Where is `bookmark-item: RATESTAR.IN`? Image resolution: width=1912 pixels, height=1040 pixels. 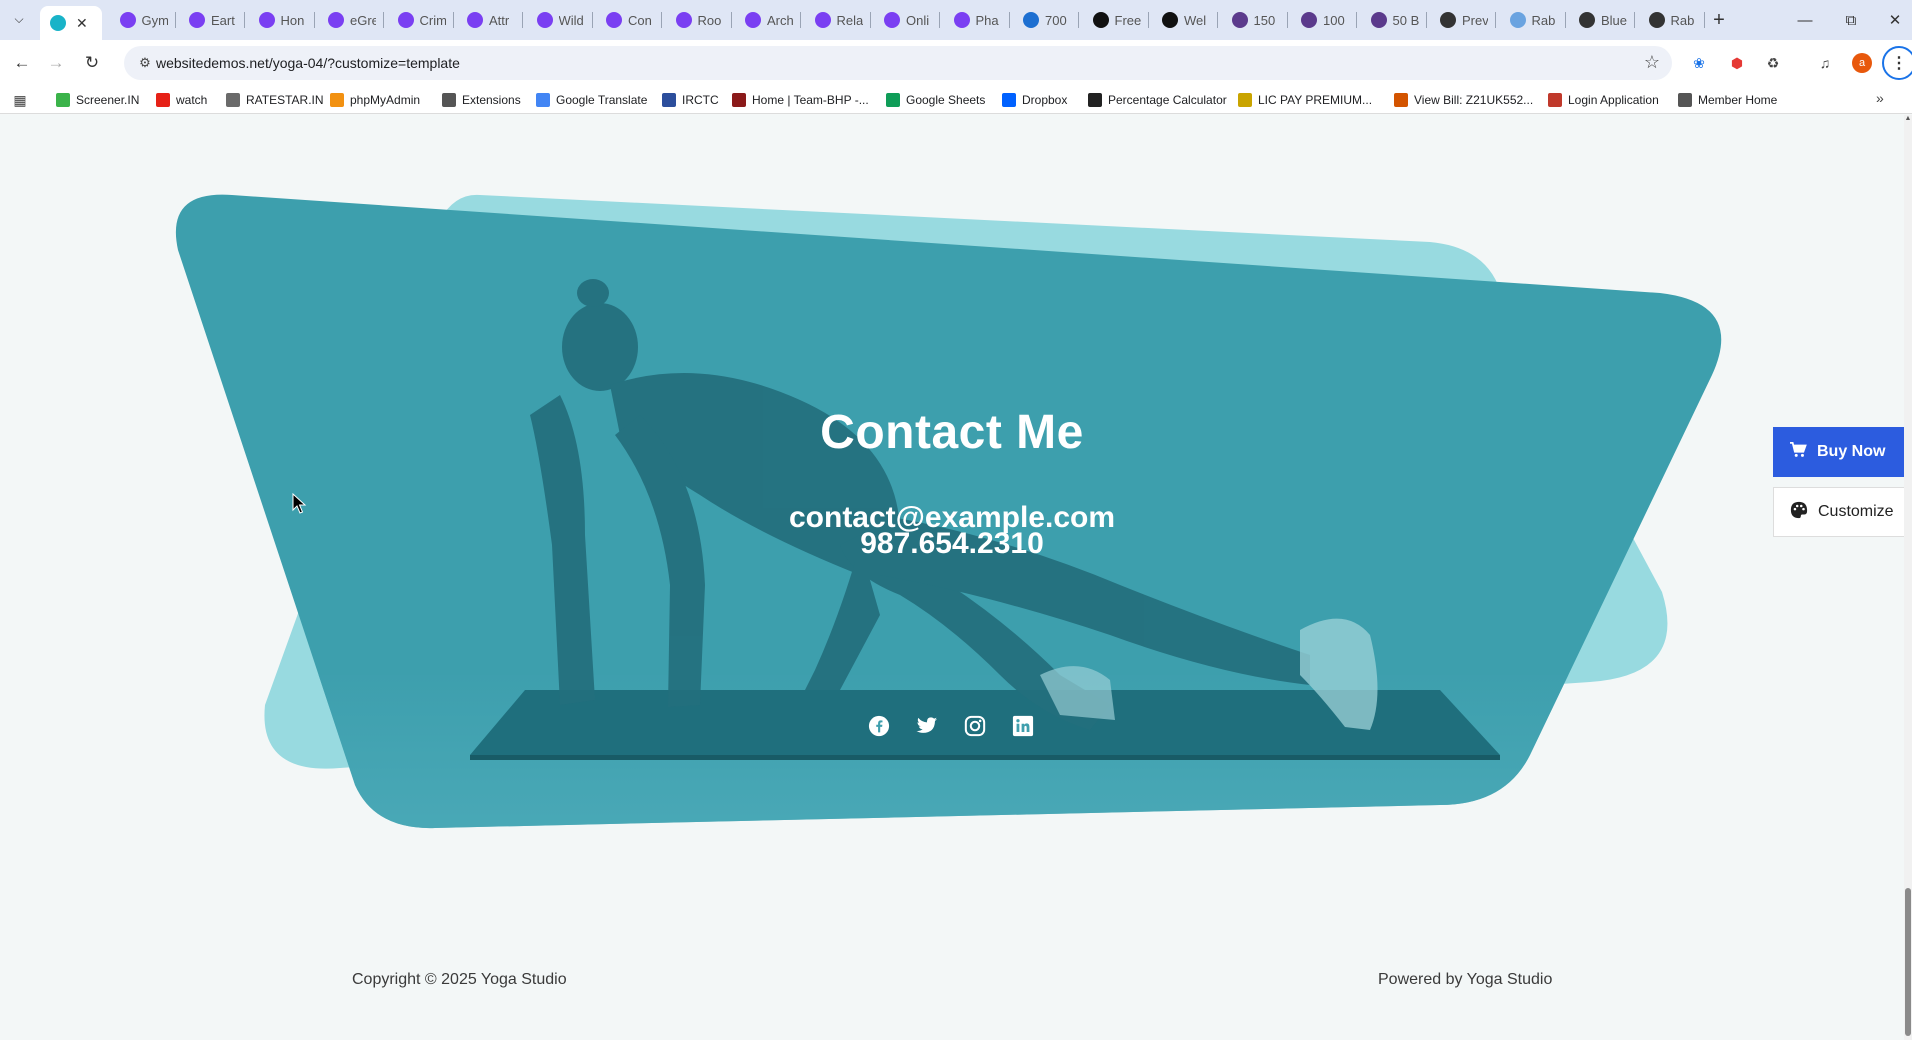 bookmark-item: RATESTAR.IN is located at coordinates (275, 100).